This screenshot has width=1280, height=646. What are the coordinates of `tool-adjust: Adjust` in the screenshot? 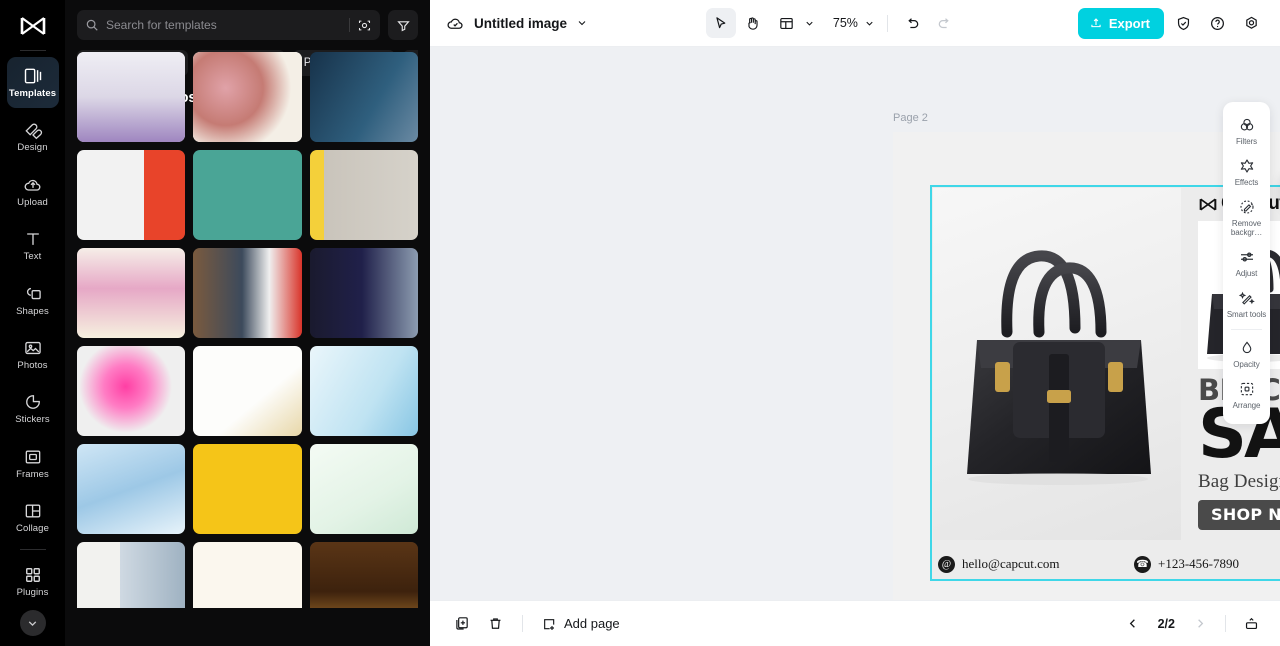 It's located at (1246, 262).